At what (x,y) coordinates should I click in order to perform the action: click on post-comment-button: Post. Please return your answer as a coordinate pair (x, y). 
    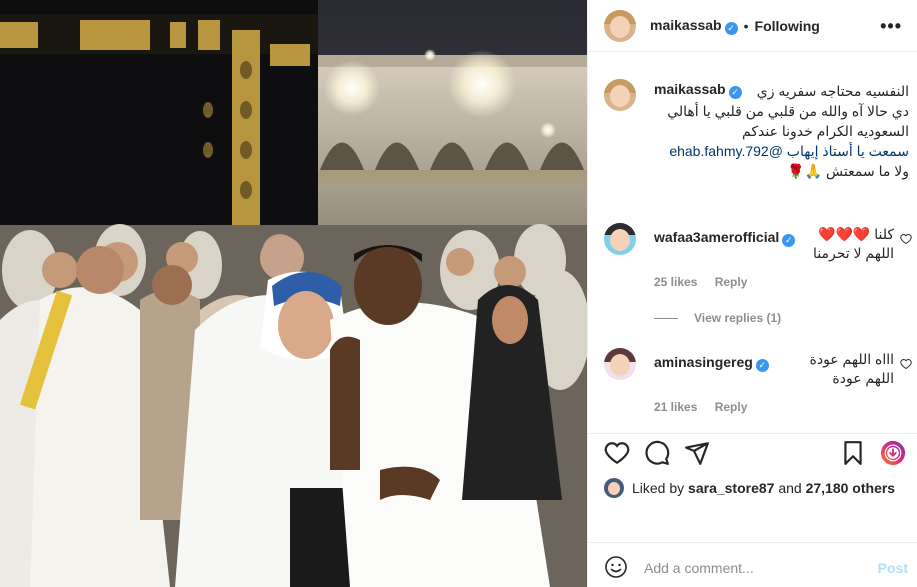
    Looking at the image, I should click on (893, 568).